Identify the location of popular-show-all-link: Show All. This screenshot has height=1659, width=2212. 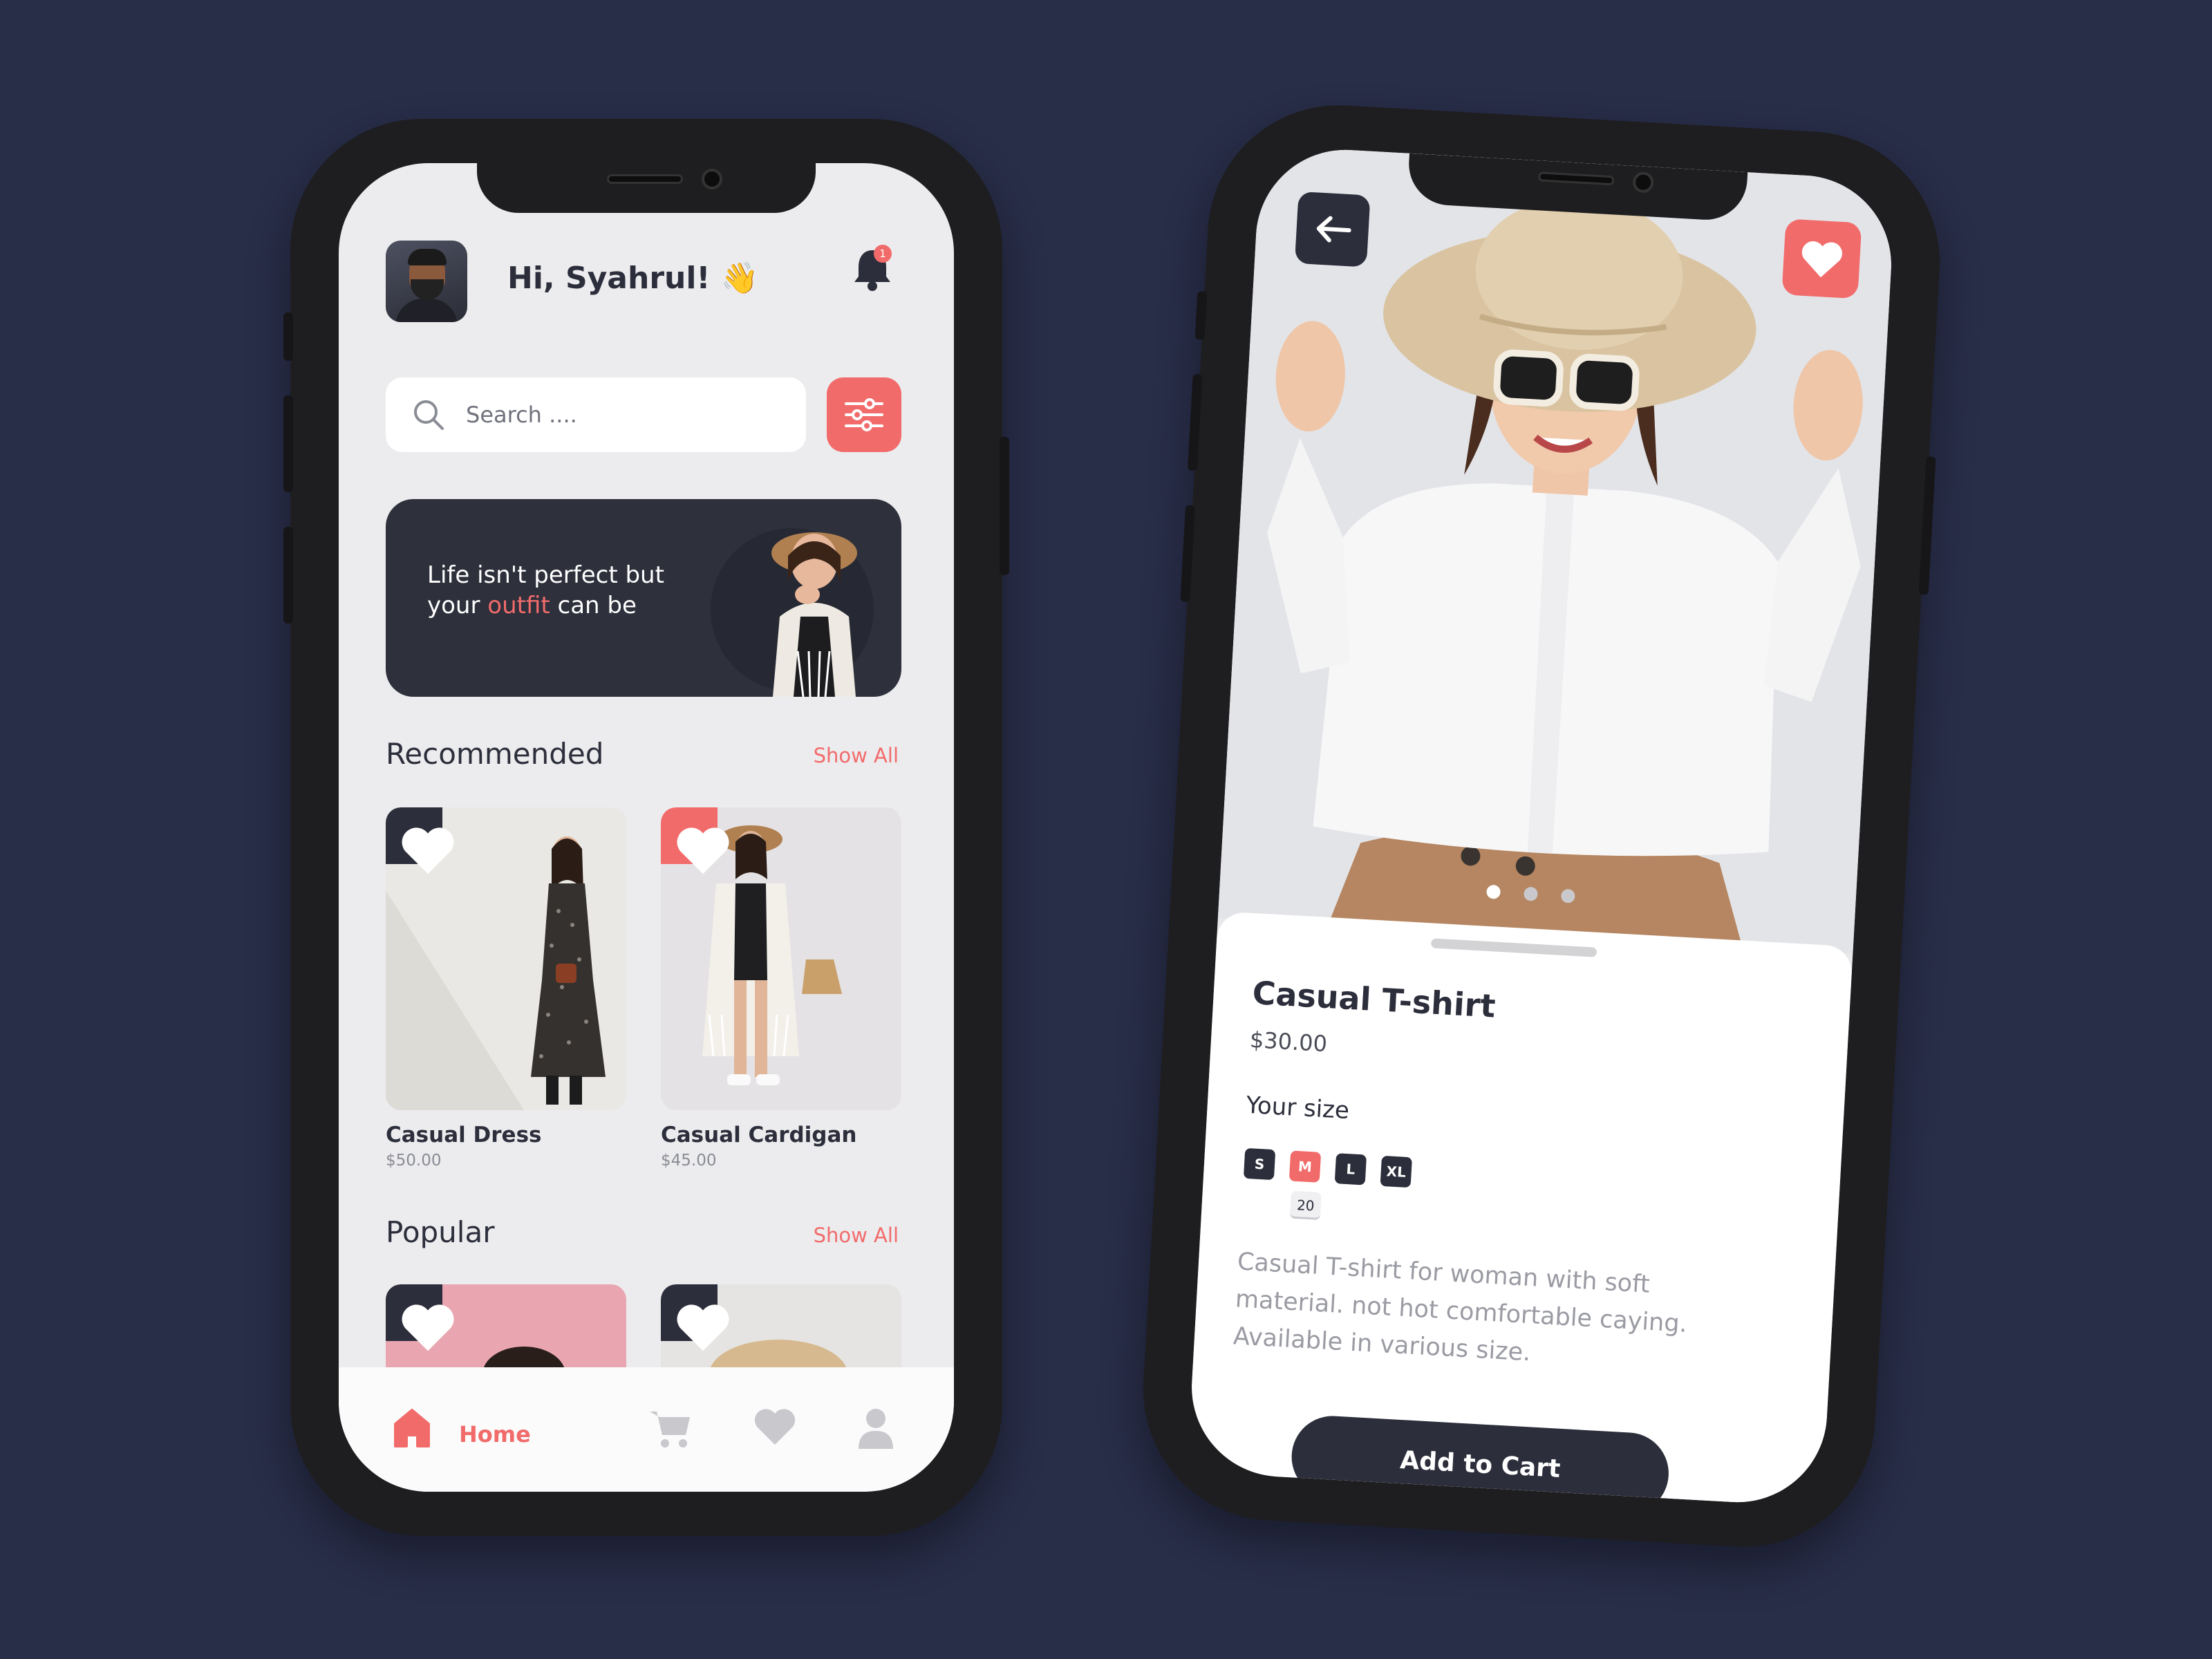
(856, 1235).